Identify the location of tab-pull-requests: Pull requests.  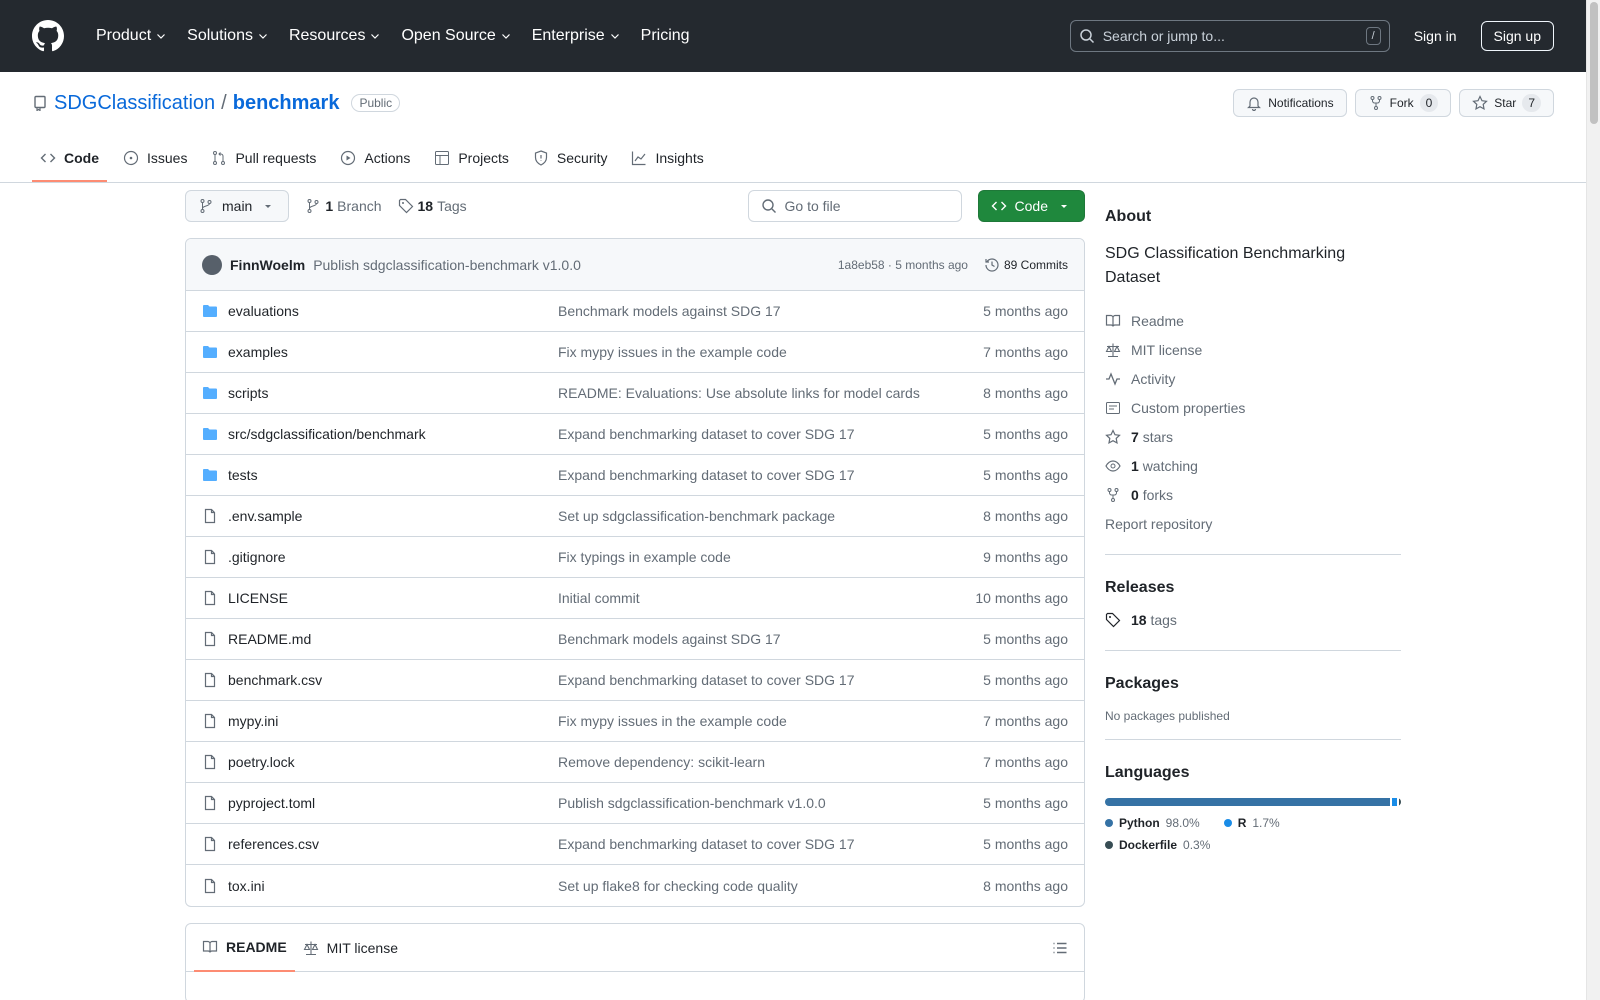
(263, 166).